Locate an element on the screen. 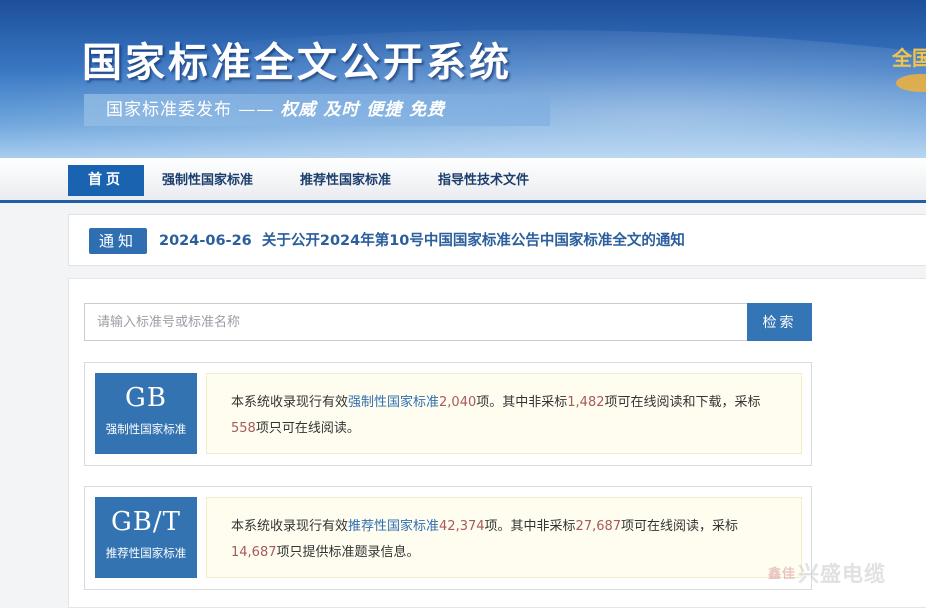  nav-item-home: 首页 is located at coordinates (106, 180).